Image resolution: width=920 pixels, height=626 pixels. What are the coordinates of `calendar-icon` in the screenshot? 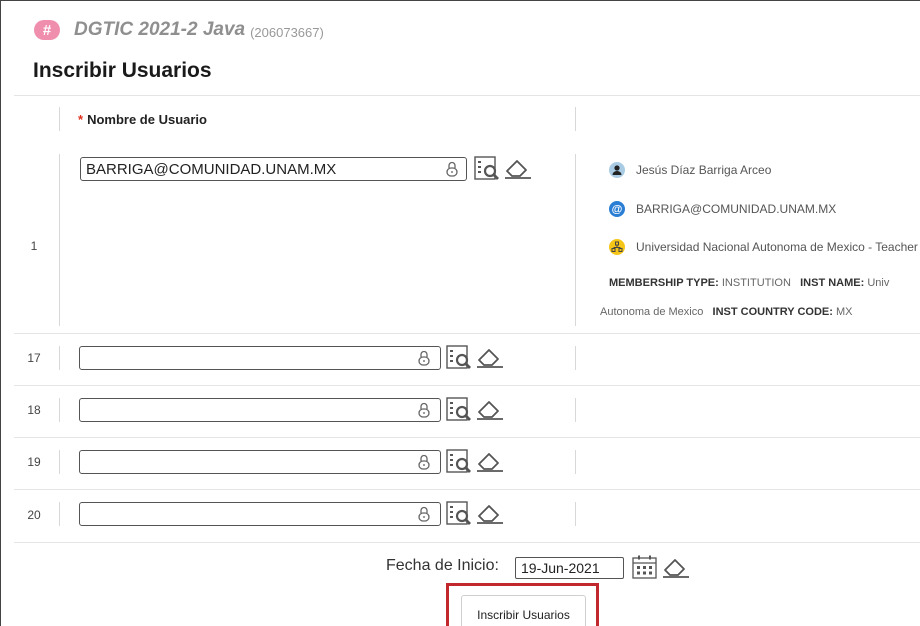 It's located at (644, 567).